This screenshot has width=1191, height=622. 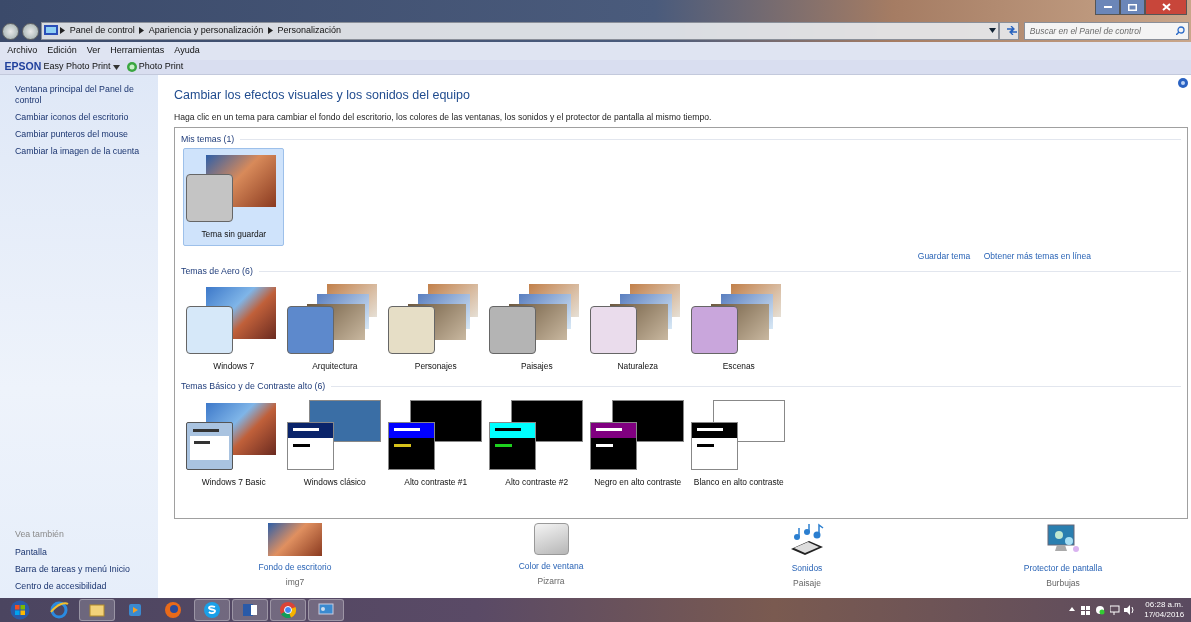 What do you see at coordinates (58, 610) in the screenshot?
I see `globe-icon` at bounding box center [58, 610].